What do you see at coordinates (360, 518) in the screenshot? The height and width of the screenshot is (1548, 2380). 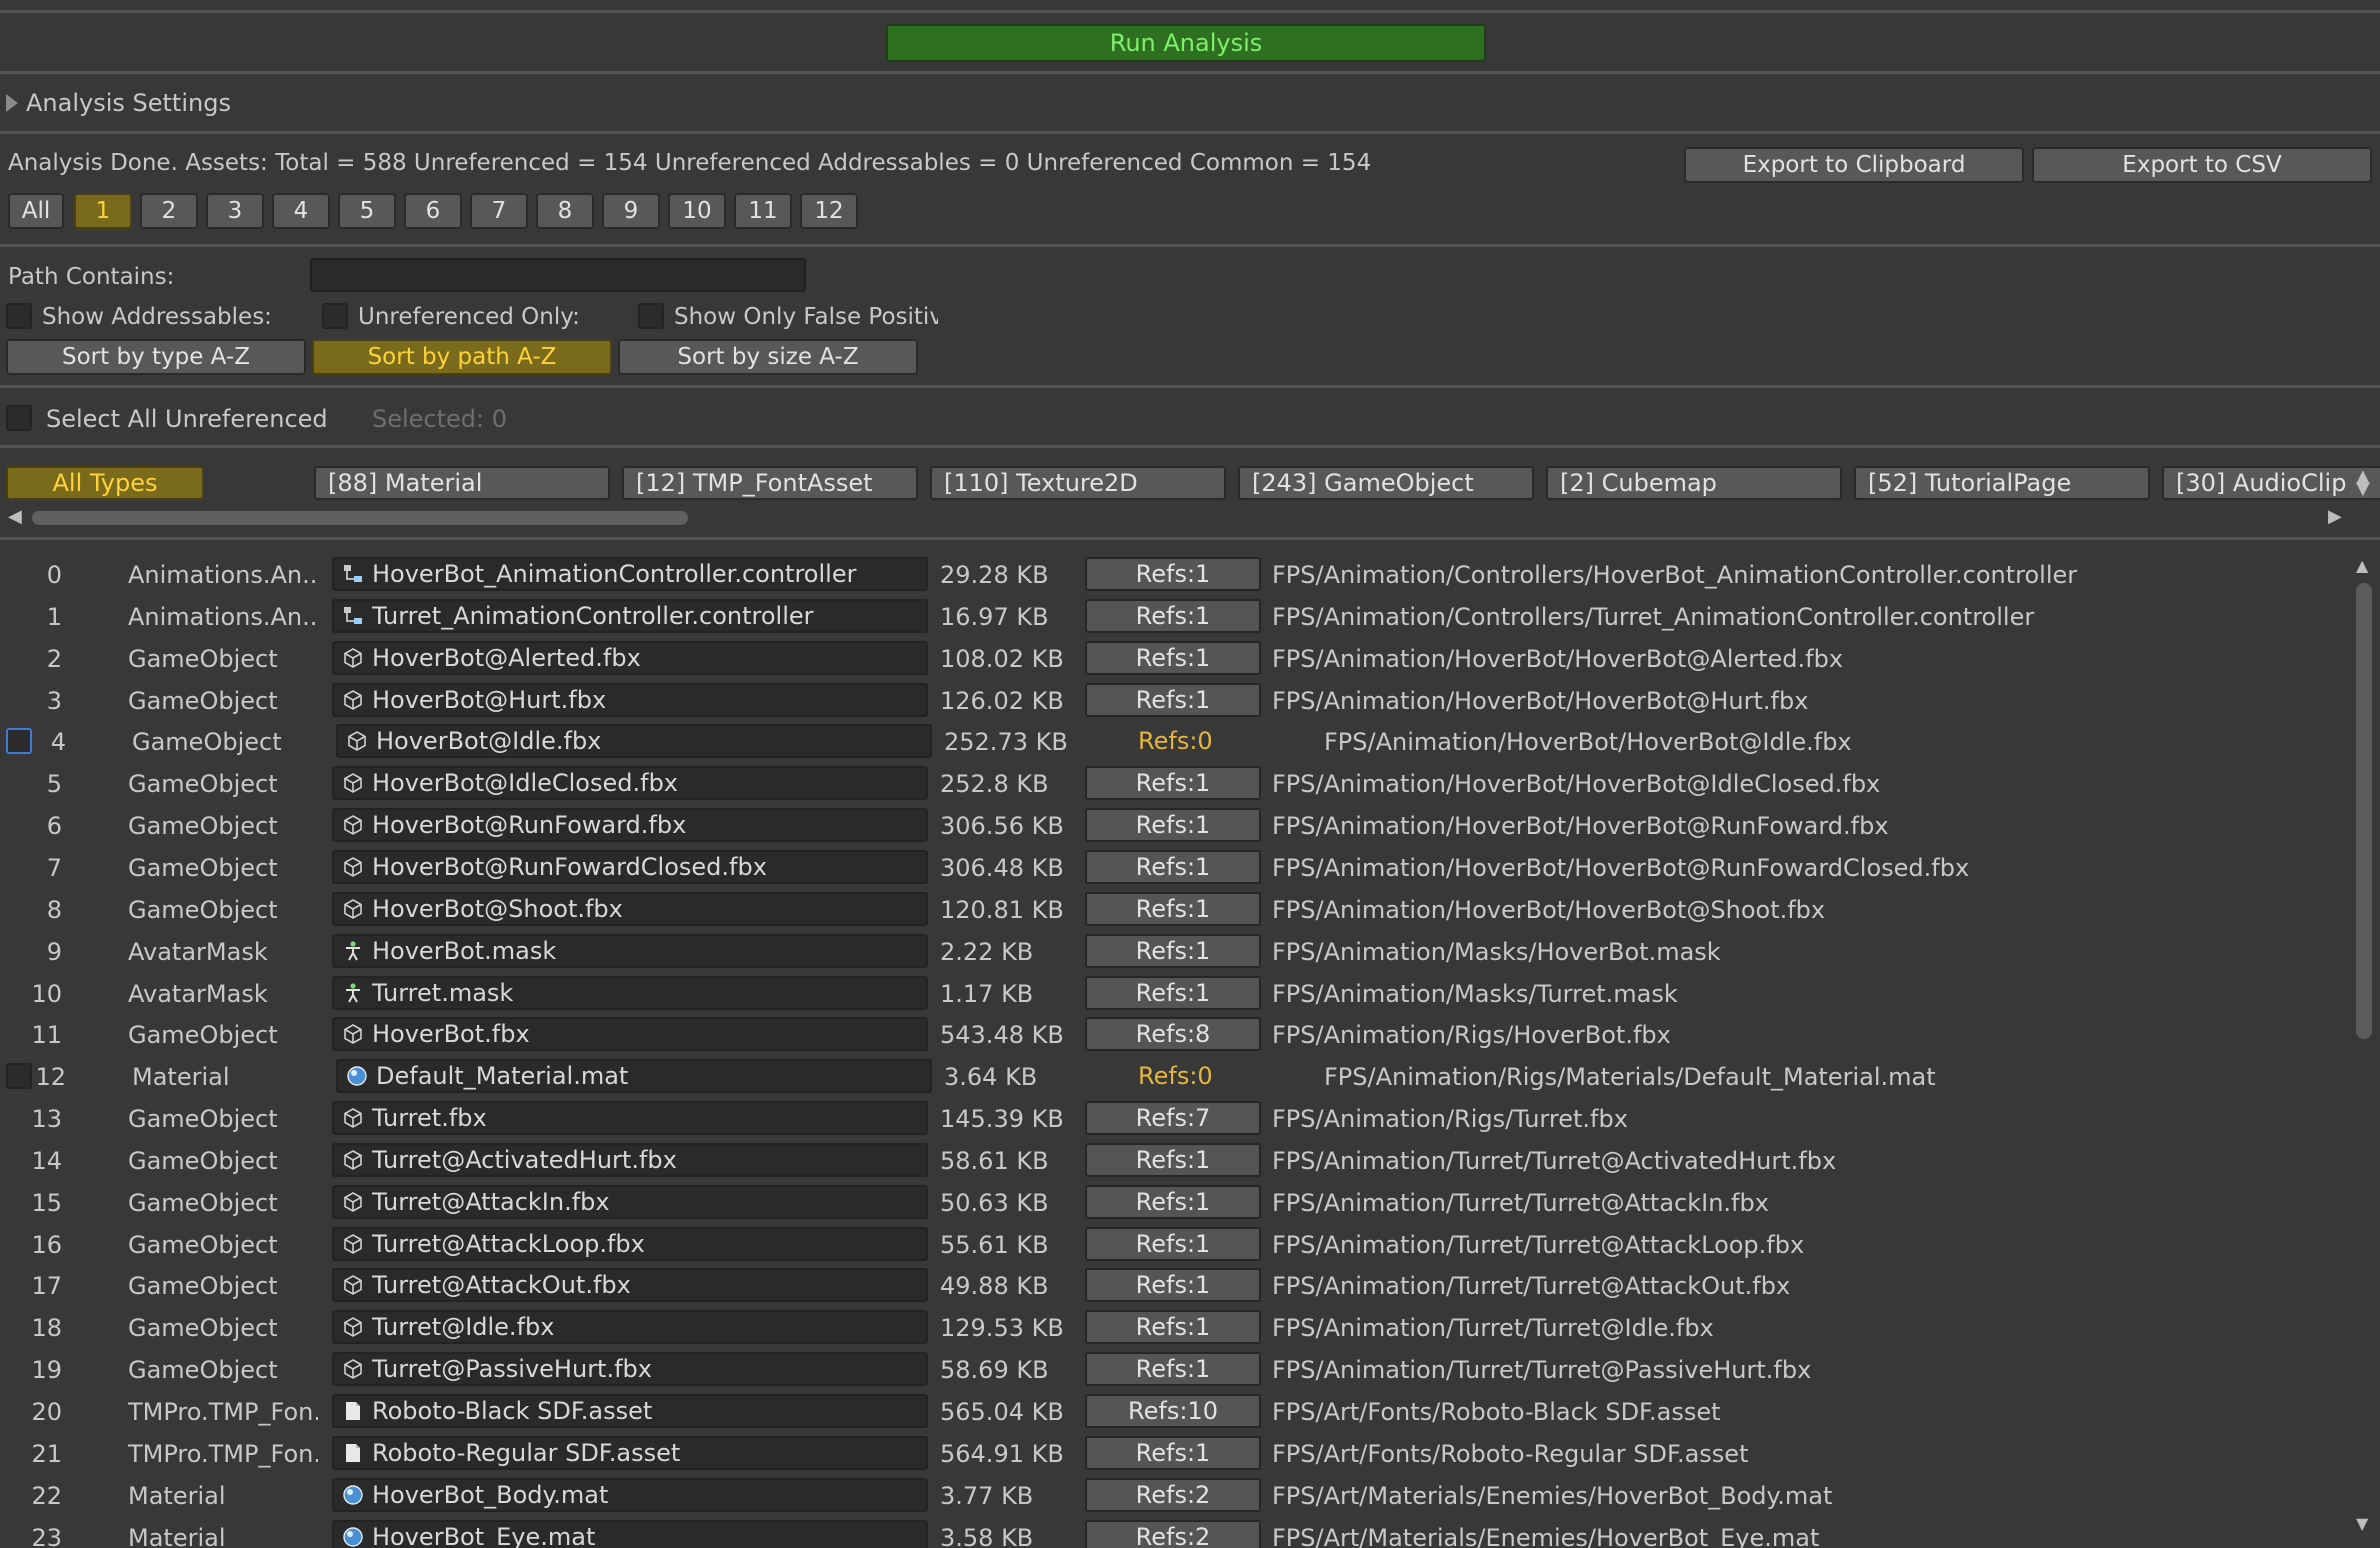 I see `horizontal-scroll-thumb` at bounding box center [360, 518].